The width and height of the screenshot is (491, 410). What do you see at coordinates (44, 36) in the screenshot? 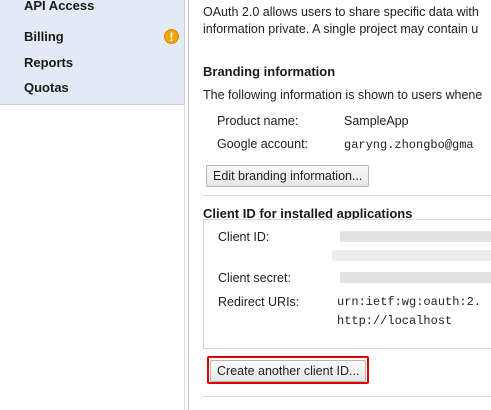
I see `sidebar-item-billing: Billing` at bounding box center [44, 36].